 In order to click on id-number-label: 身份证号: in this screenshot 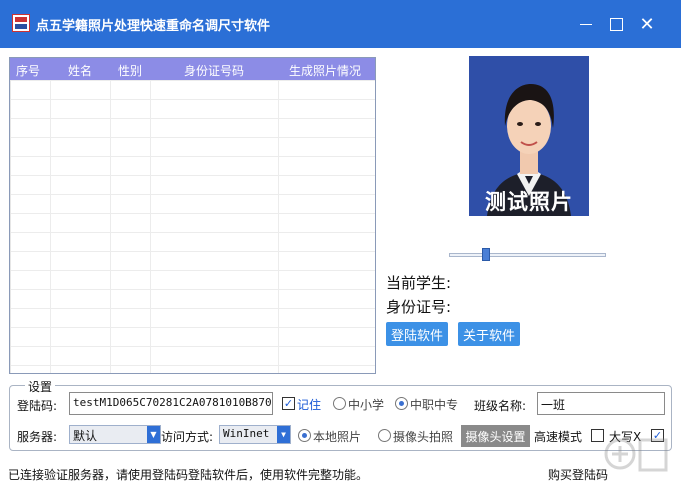, I will do `click(419, 307)`.